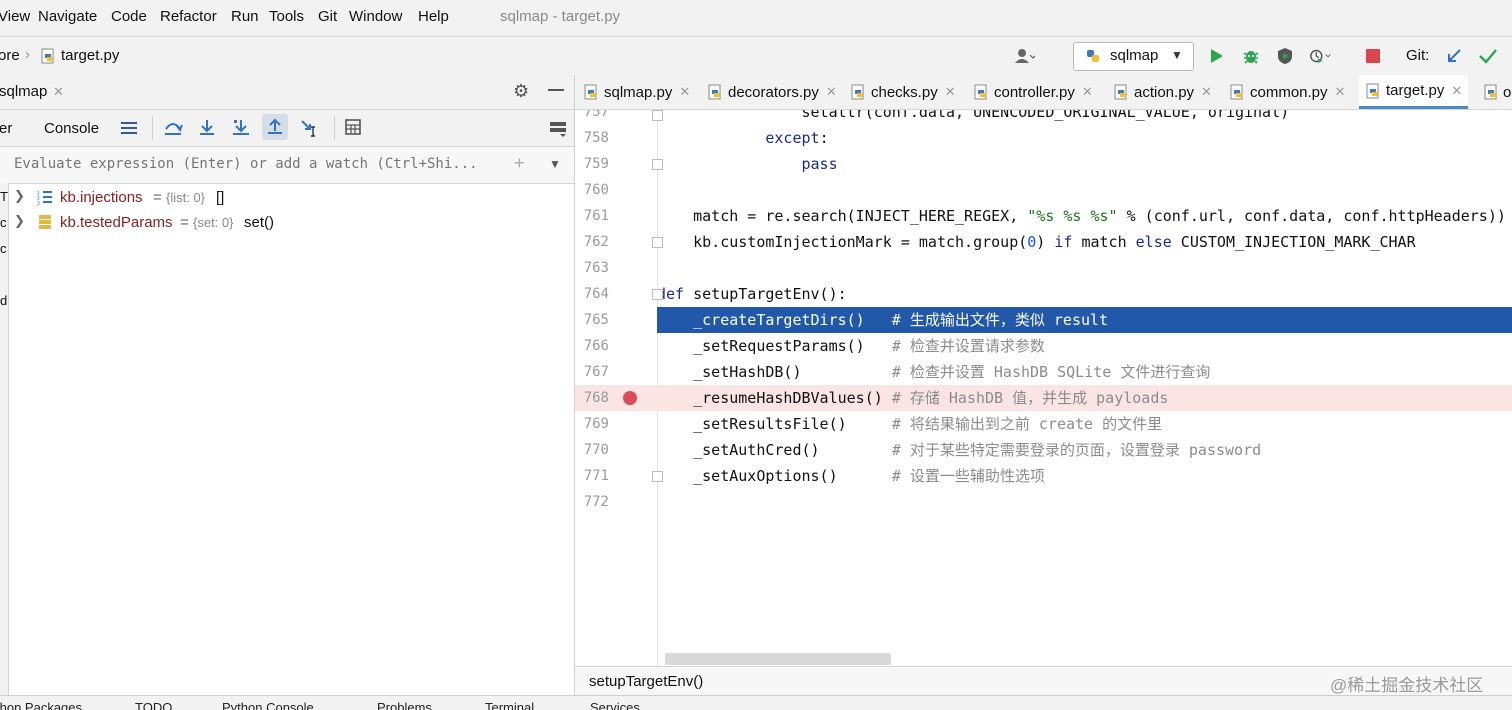 This screenshot has height=710, width=1512. Describe the element at coordinates (636, 92) in the screenshot. I see `tab-sqlmap-py: sqlmap.py ✕` at that location.